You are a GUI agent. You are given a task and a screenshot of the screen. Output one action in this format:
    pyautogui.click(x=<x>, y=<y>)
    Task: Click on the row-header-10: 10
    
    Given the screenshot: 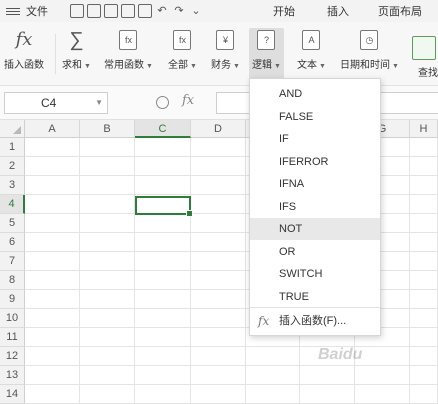 What is the action you would take?
    pyautogui.click(x=12, y=318)
    